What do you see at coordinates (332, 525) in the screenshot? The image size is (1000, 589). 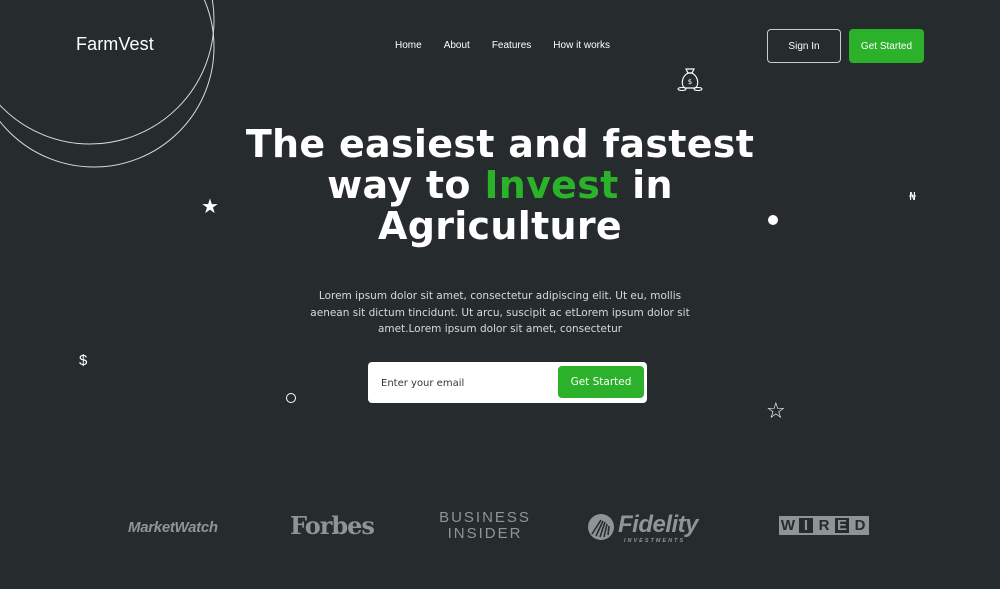 I see `forbes-logo: Forbes` at bounding box center [332, 525].